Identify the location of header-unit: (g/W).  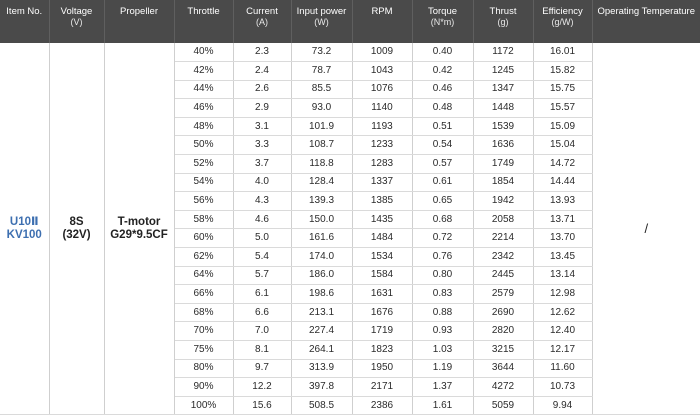
(562, 22).